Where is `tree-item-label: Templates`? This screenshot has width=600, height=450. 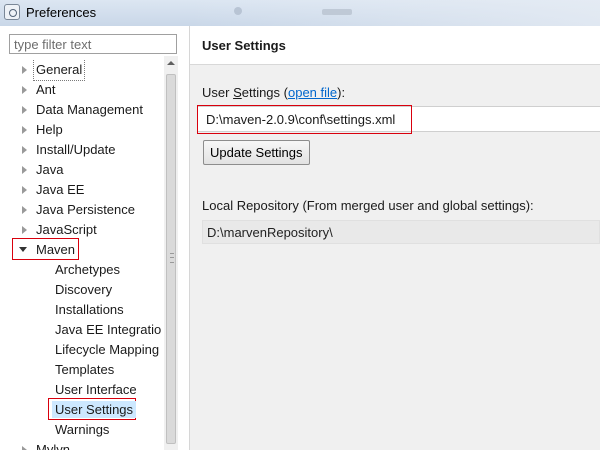
tree-item-label: Templates is located at coordinates (85, 369).